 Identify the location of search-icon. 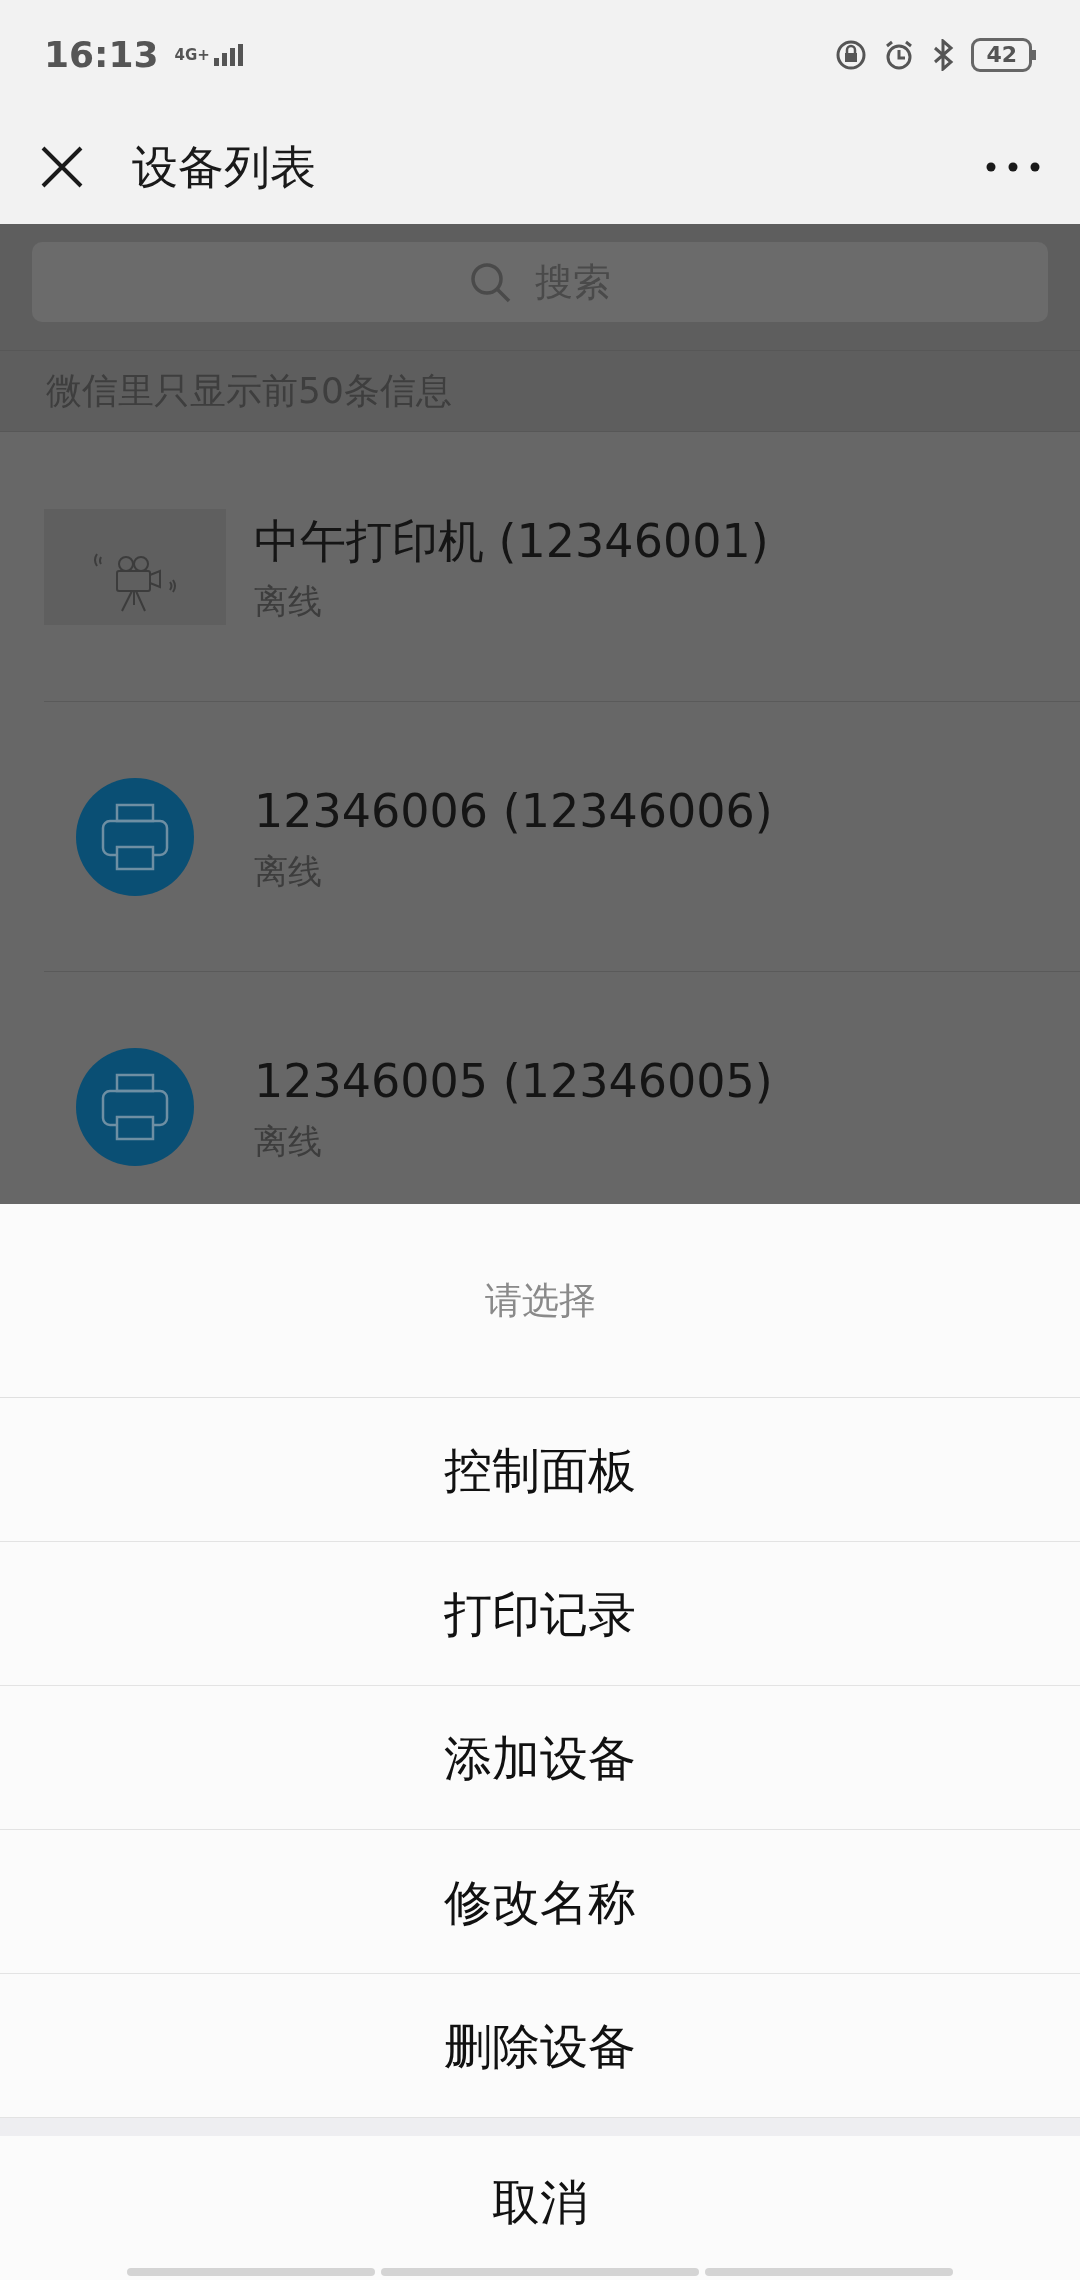
(490, 282).